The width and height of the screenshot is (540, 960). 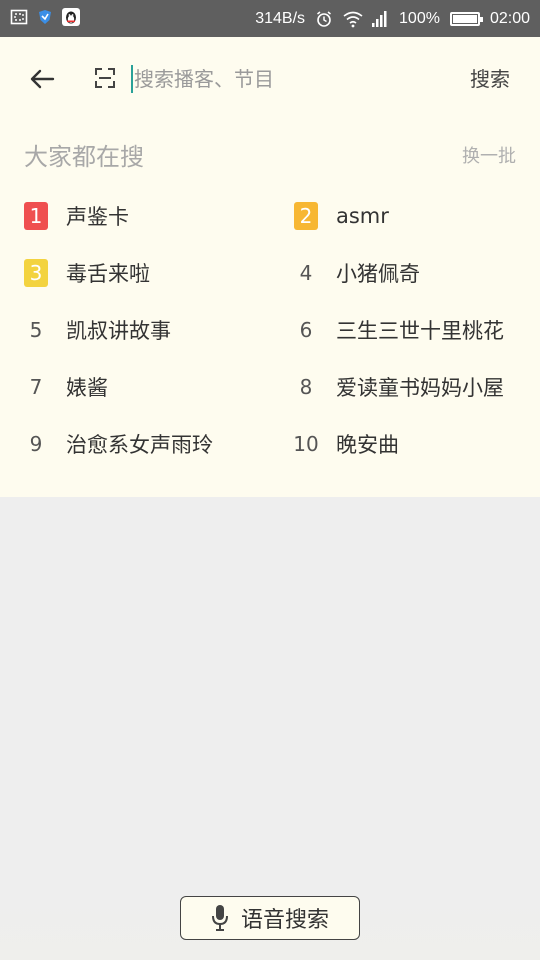 I want to click on wifi-icon, so click(x=353, y=19).